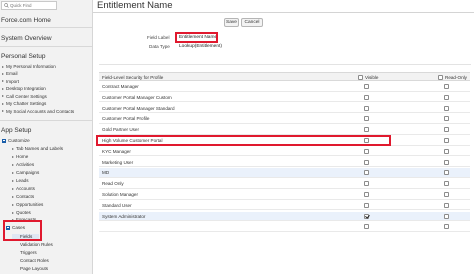  I want to click on sidebar-item-email: Email, so click(10, 74).